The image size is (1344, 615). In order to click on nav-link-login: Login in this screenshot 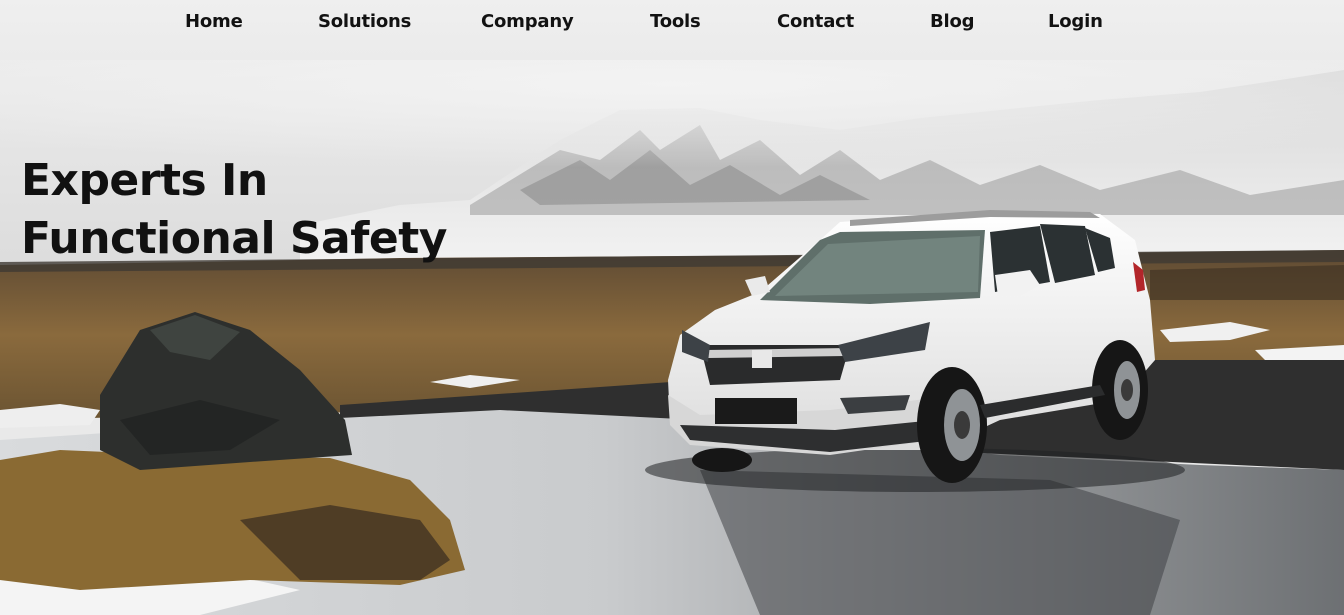, I will do `click(1075, 21)`.